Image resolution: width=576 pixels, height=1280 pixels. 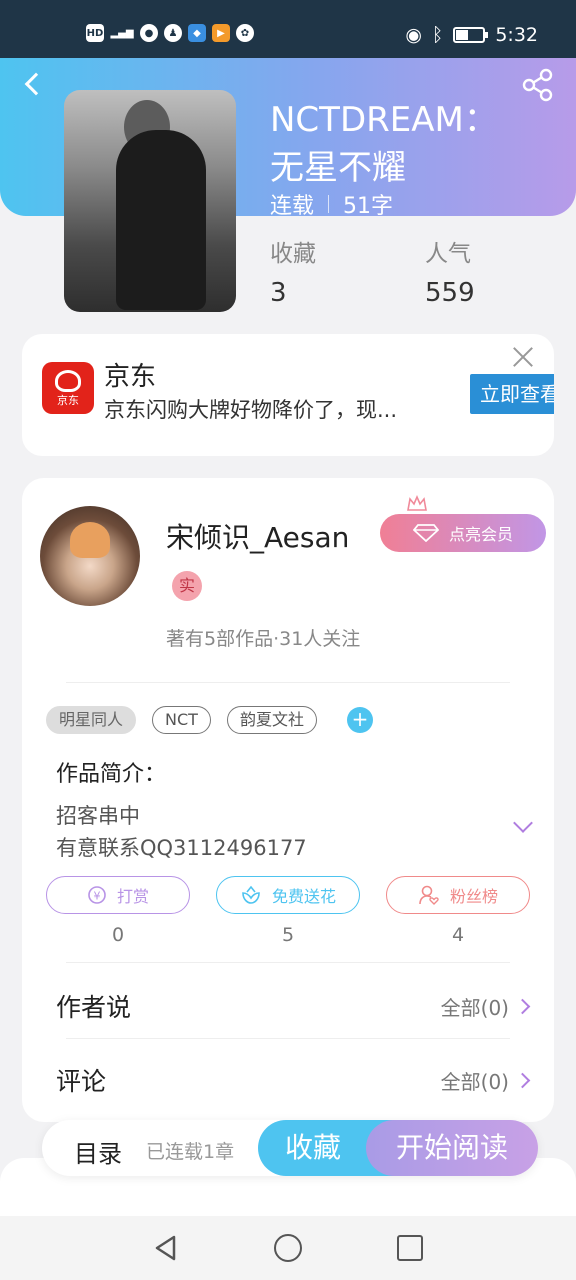 I want to click on qq-icon: ♟, so click(x=173, y=33).